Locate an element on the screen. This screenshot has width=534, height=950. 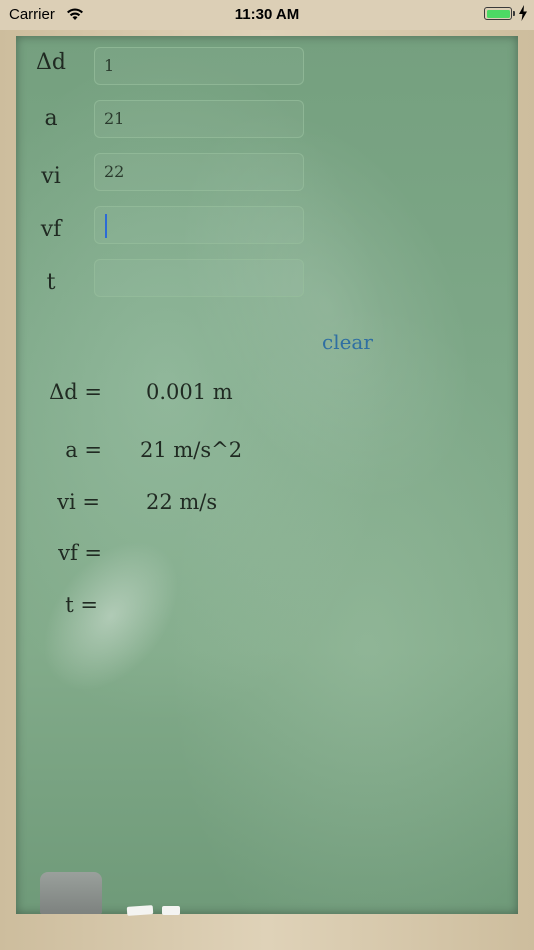
charging-bolt-icon is located at coordinates (523, 13).